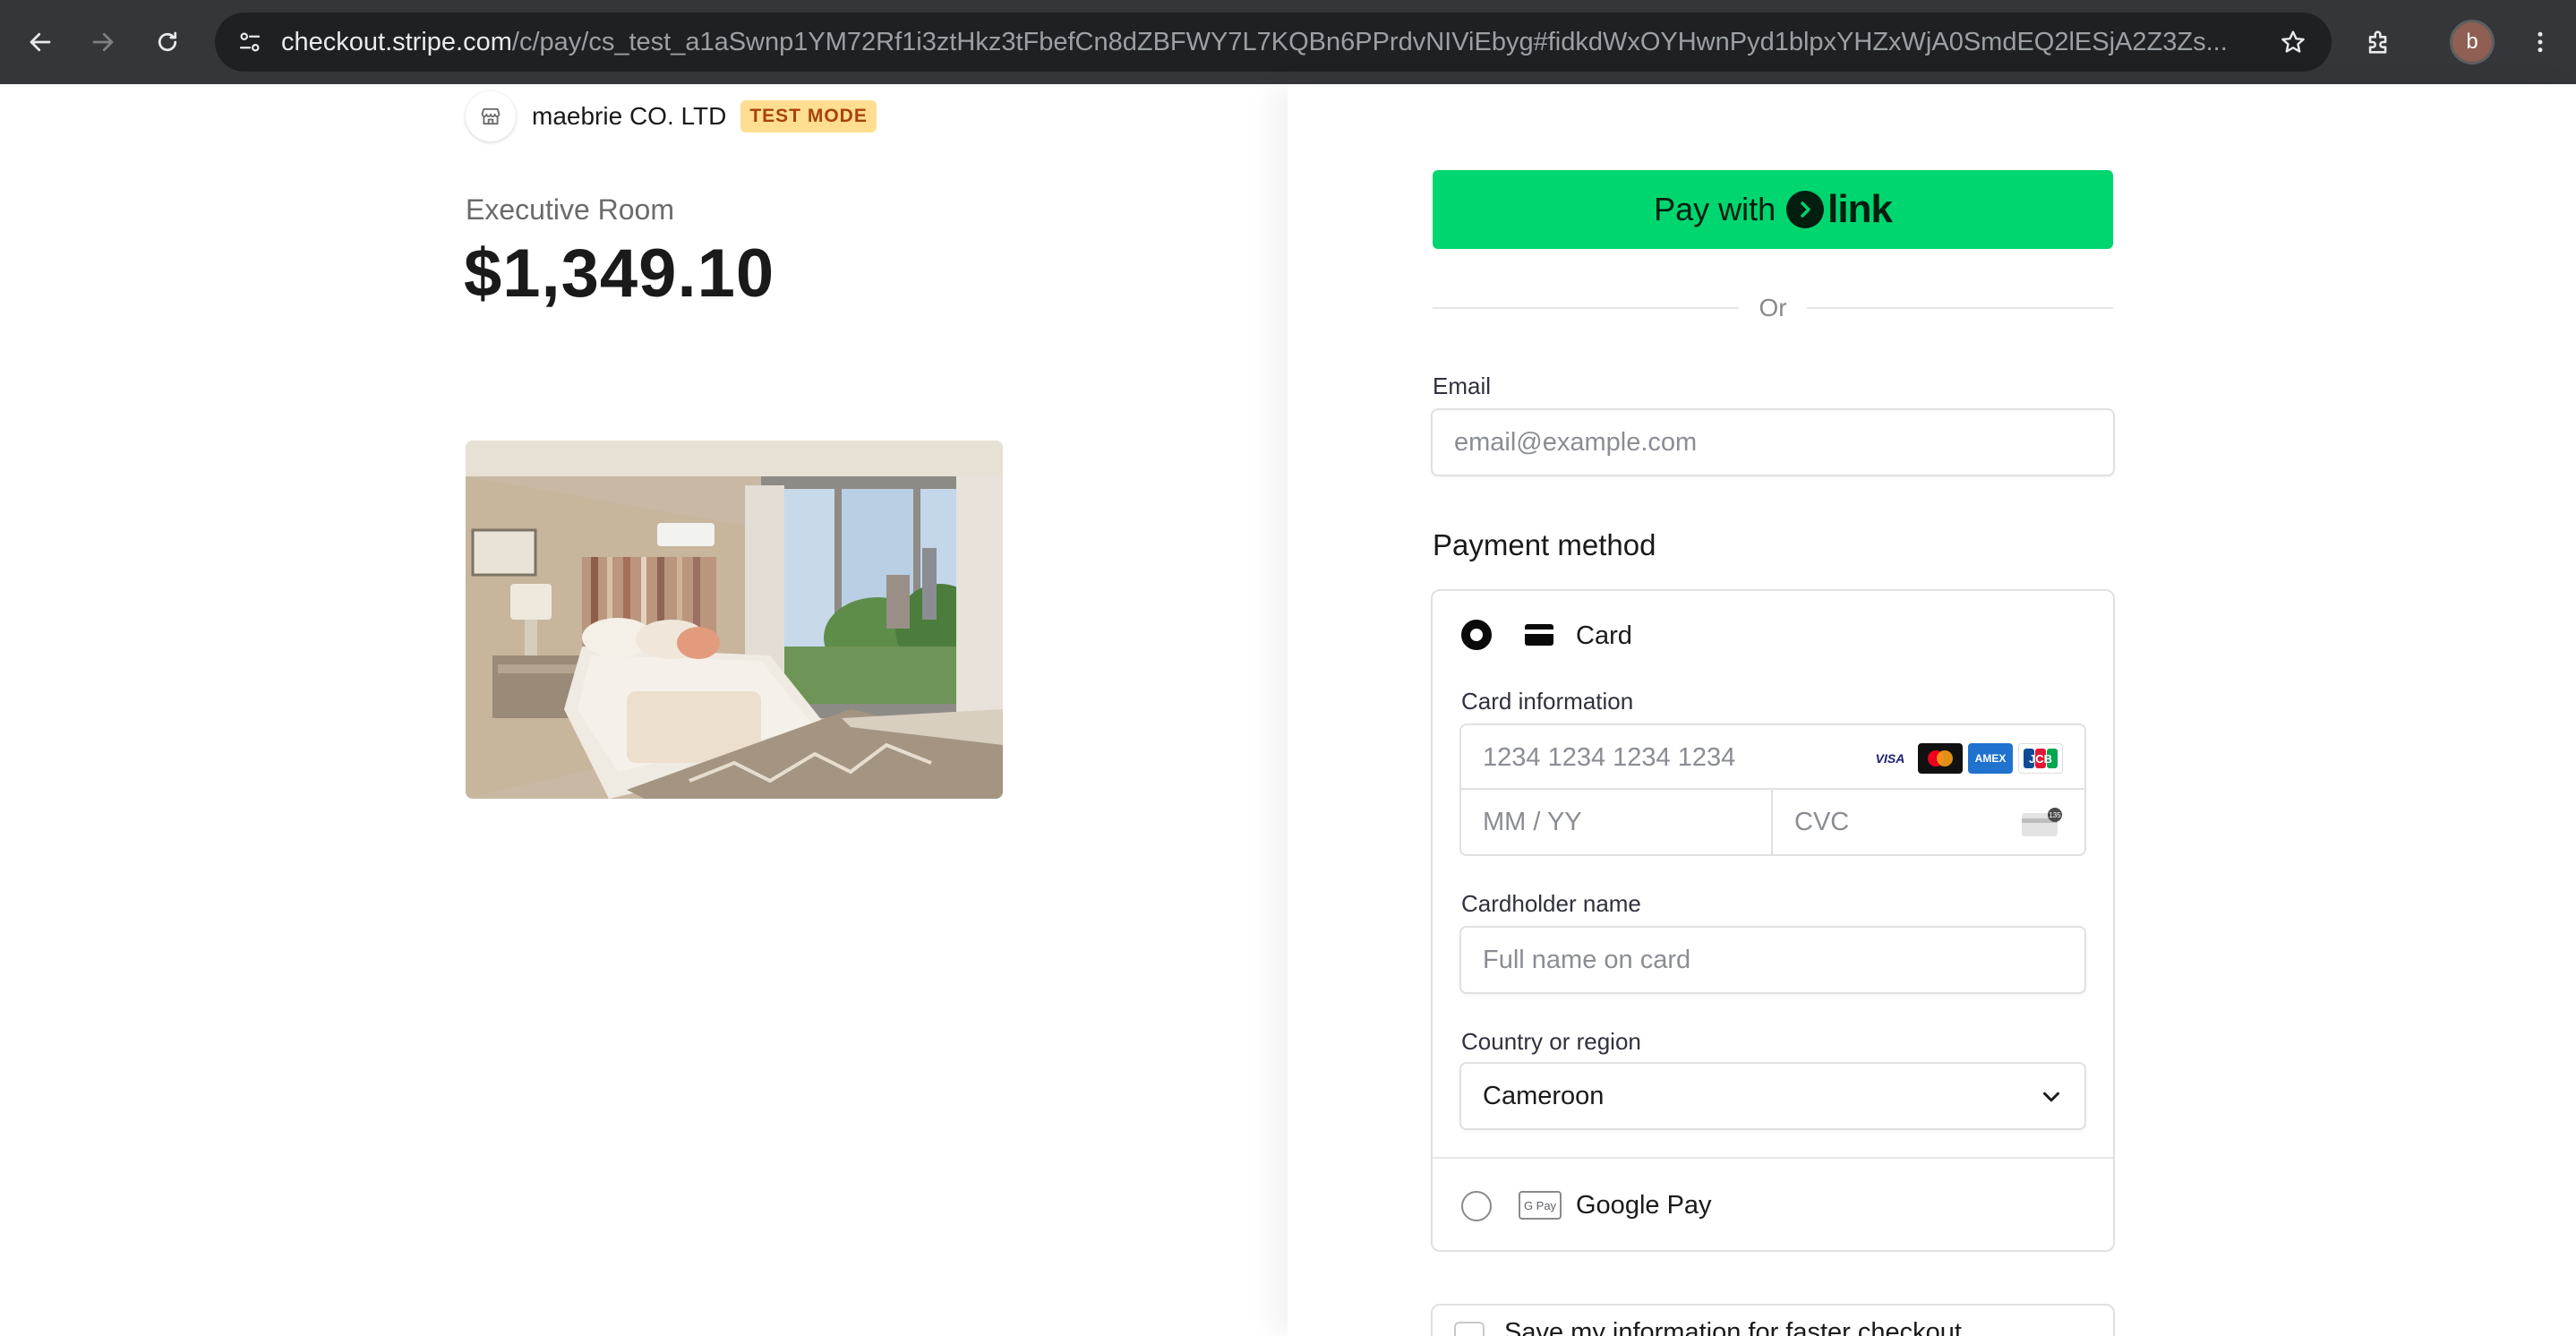  I want to click on site-info-button, so click(250, 42).